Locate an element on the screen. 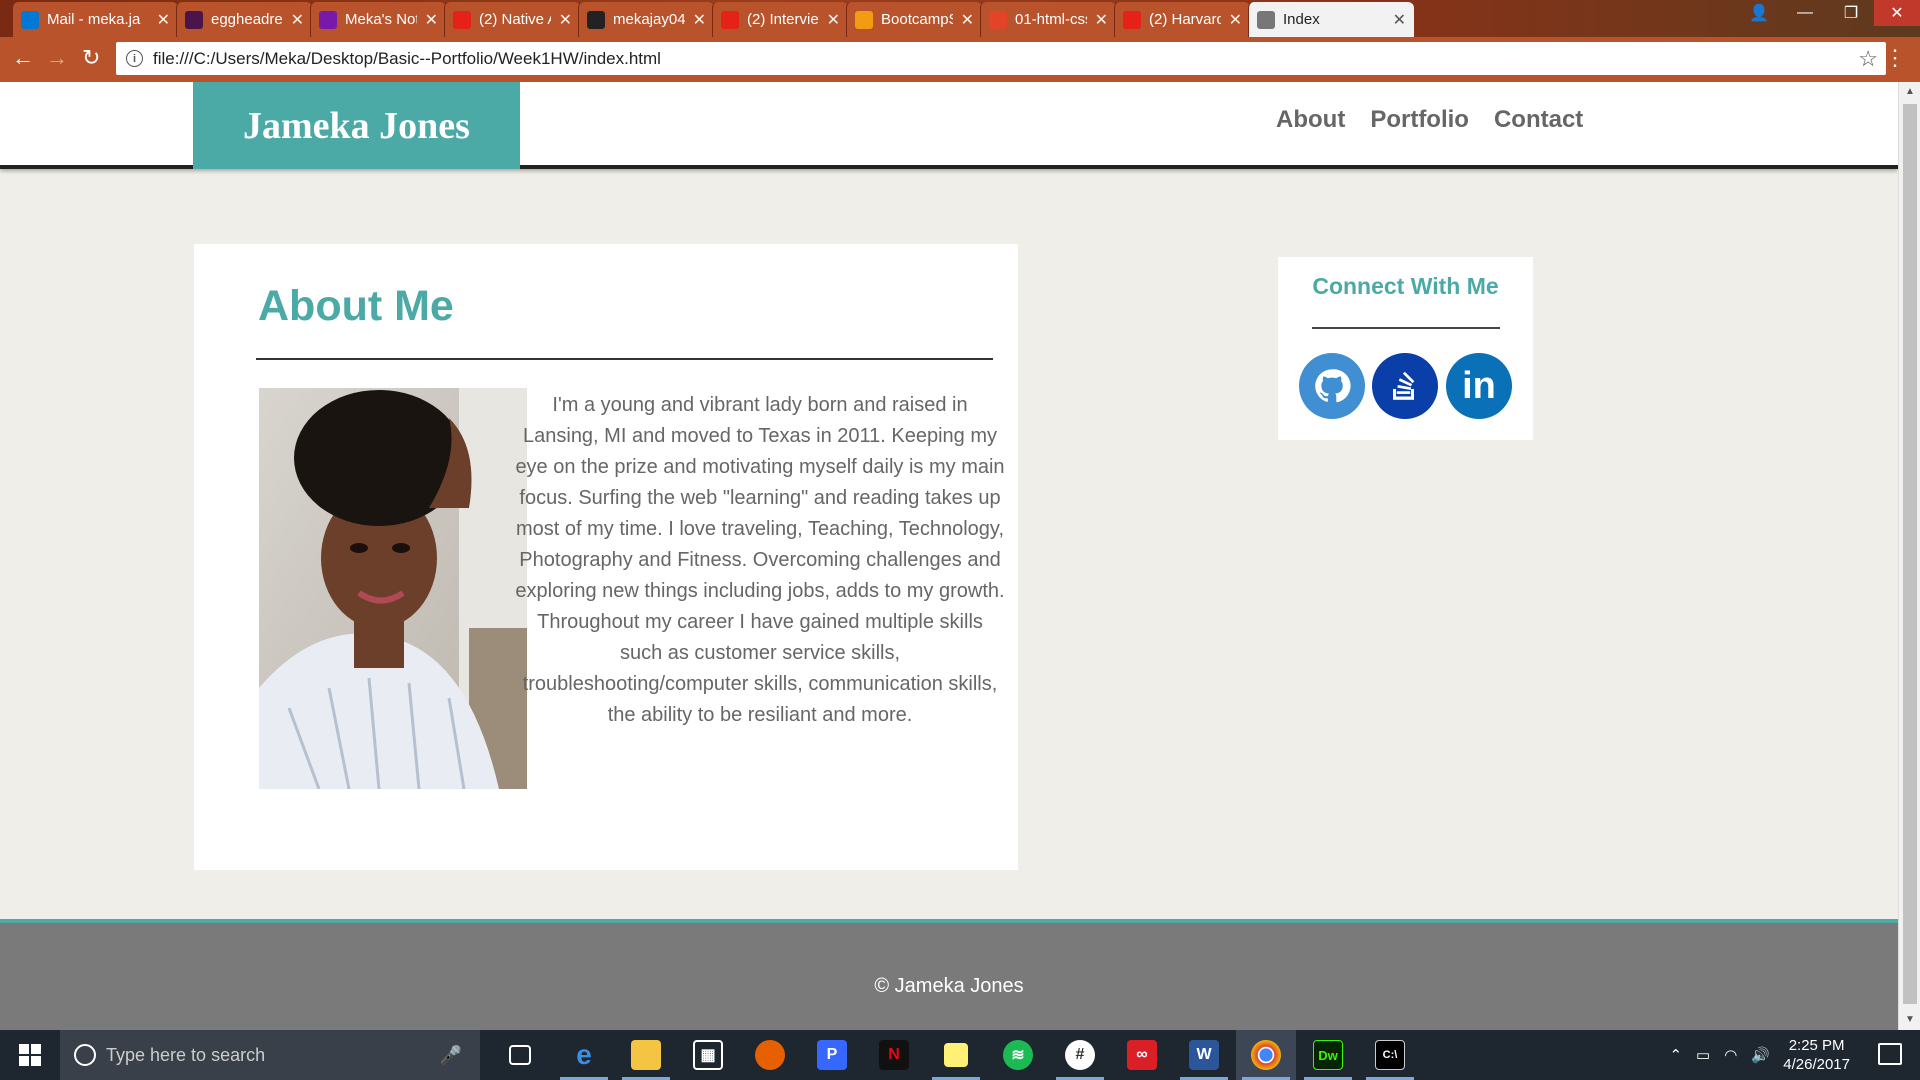 The width and height of the screenshot is (1920, 1080). firefox-icon is located at coordinates (770, 1055).